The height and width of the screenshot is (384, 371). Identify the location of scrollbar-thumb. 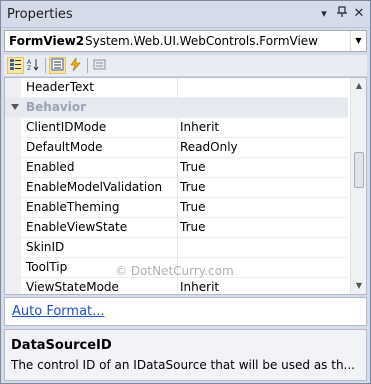
(359, 170).